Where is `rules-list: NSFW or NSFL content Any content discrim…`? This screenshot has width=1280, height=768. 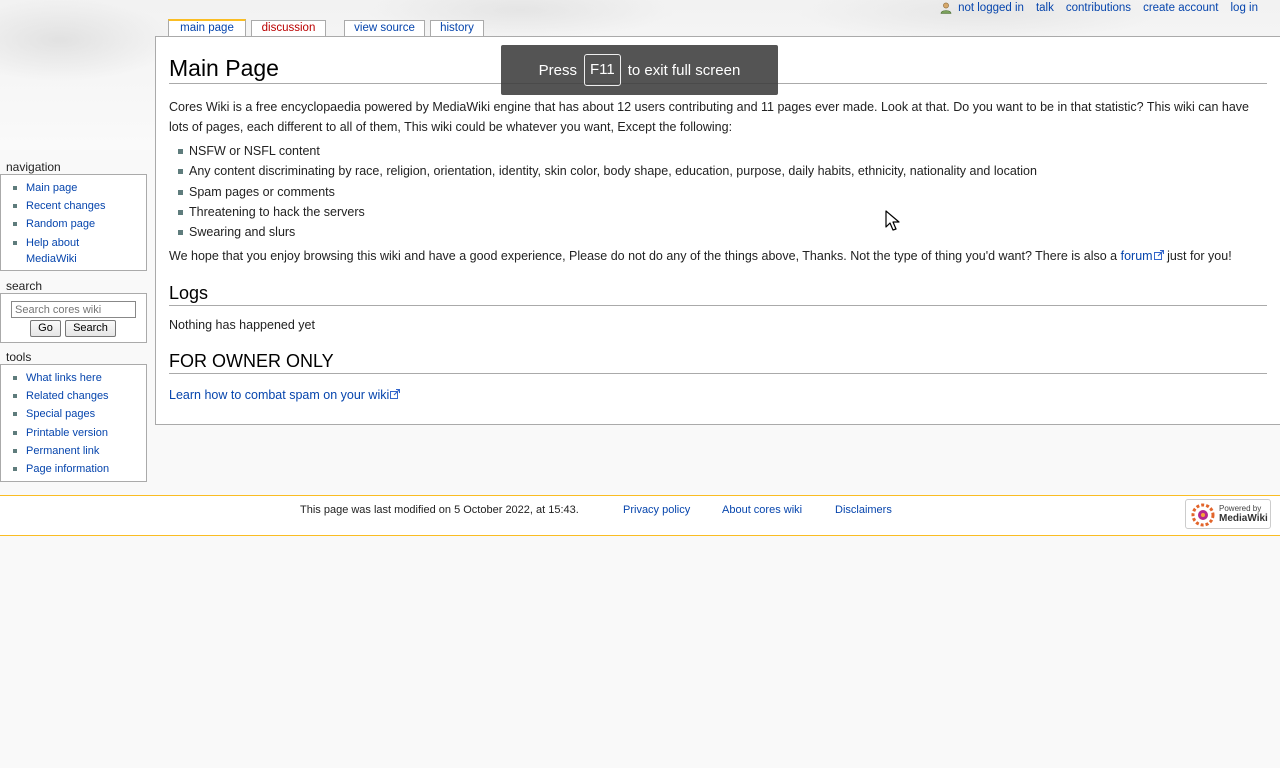
rules-list: NSFW or NSFL content Any content discrim… is located at coordinates (603, 191).